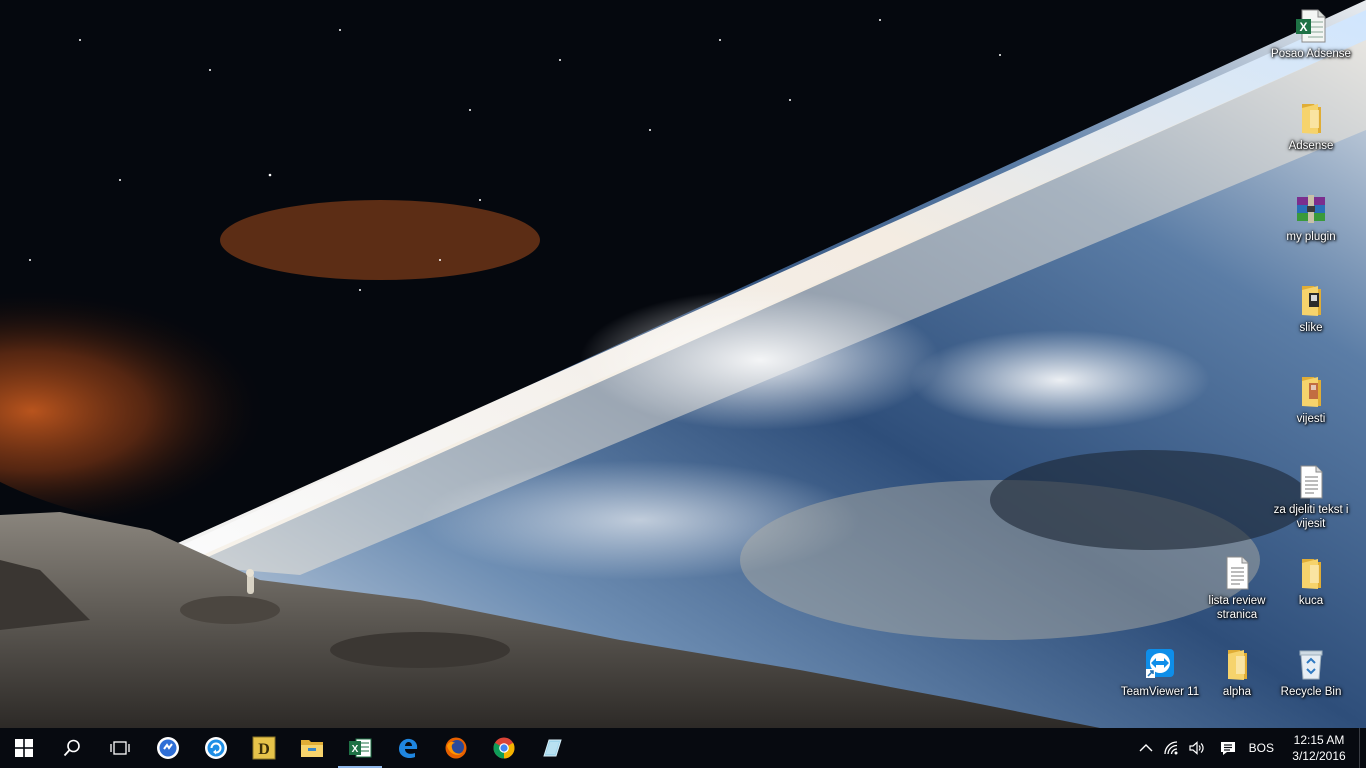 The height and width of the screenshot is (768, 1366). I want to click on input-language-button: BOS, so click(1261, 748).